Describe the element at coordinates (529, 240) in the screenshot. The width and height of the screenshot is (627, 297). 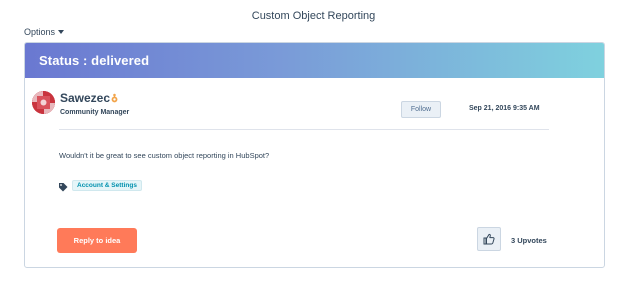
I see `upvote-count: 3 Upvotes` at that location.